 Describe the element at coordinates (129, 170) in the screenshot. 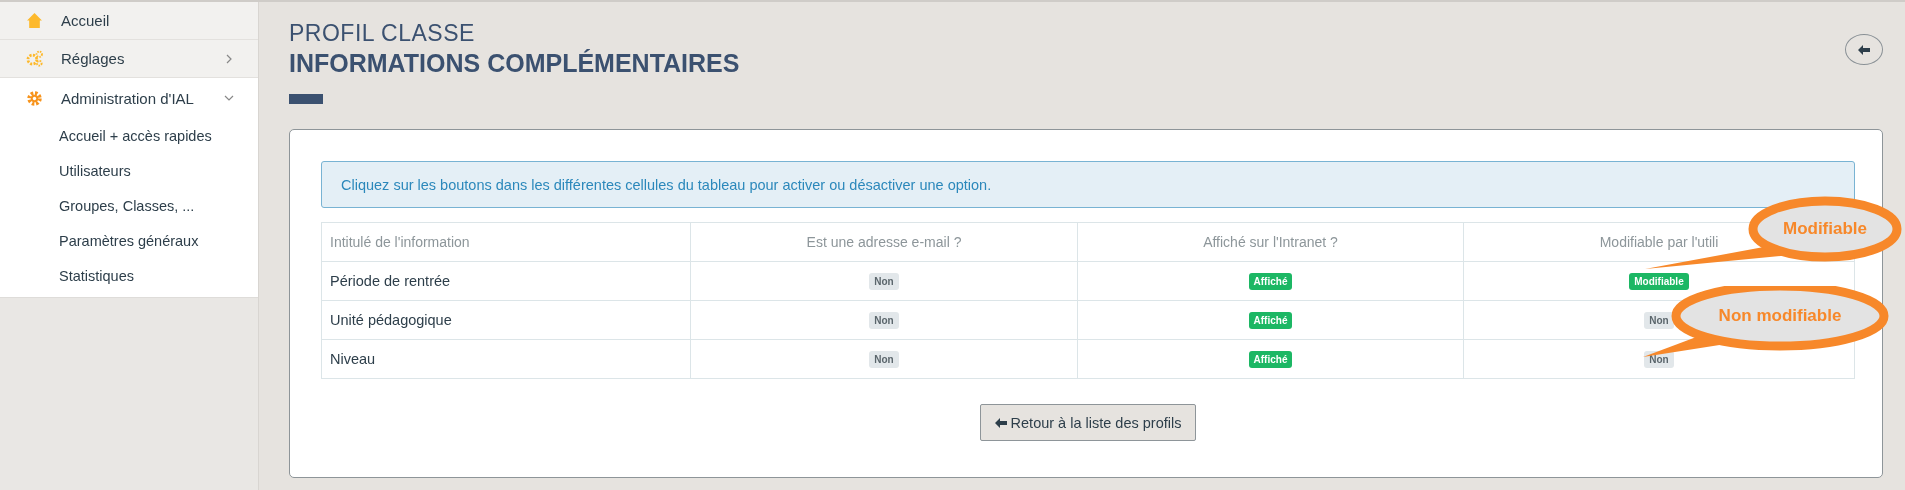

I see `sidebar-subitem: Utilisateurs` at that location.